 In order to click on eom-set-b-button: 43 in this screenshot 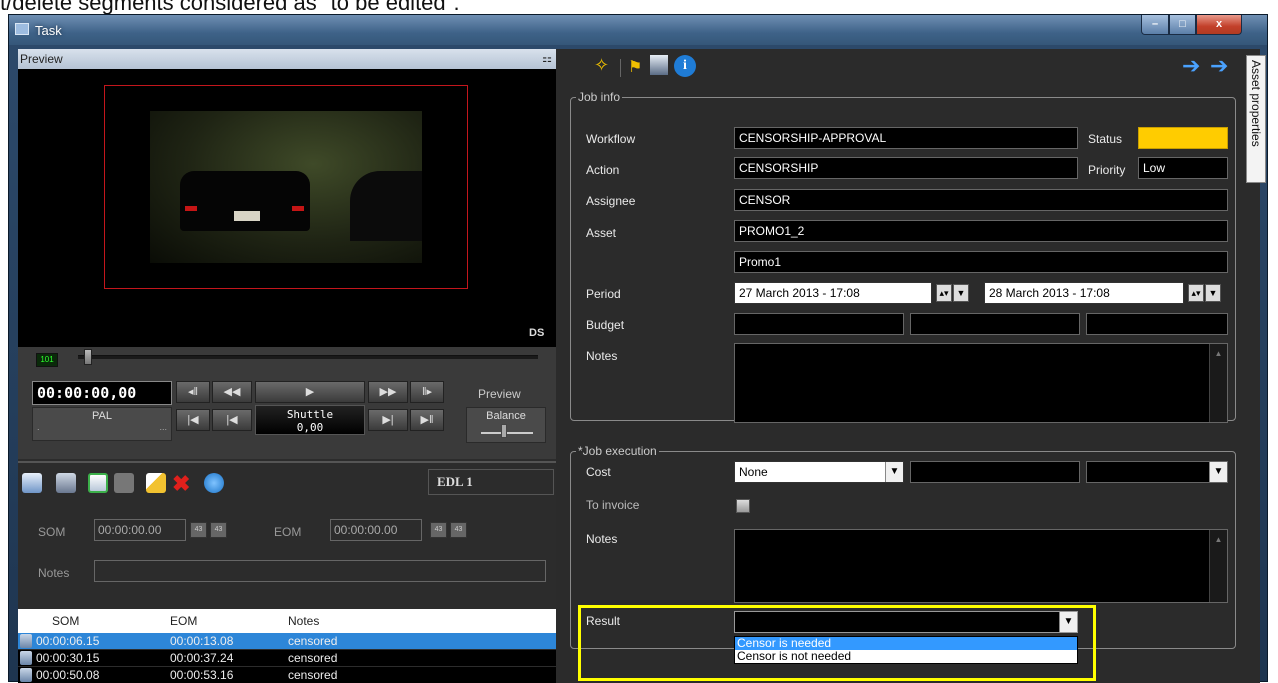, I will do `click(458, 530)`.